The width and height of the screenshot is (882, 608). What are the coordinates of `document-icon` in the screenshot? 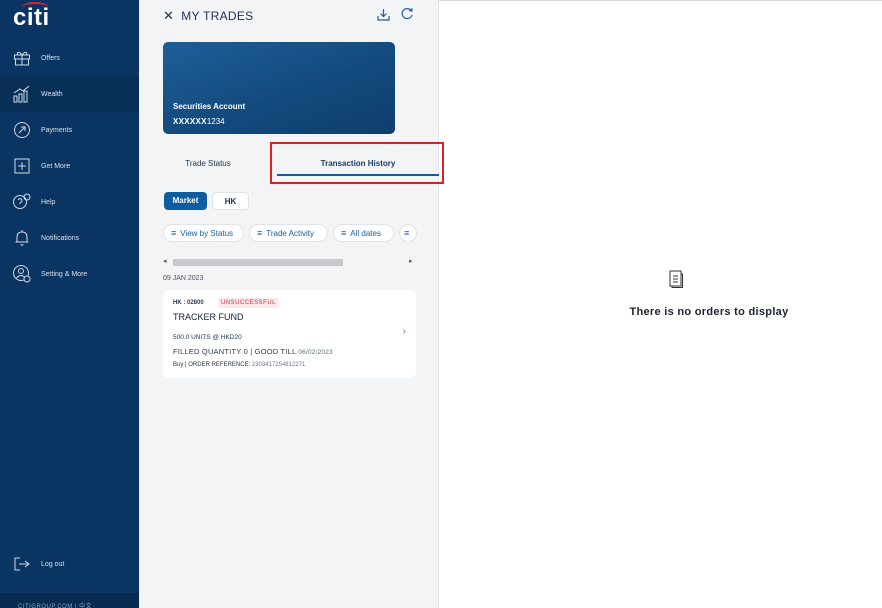 It's located at (676, 279).